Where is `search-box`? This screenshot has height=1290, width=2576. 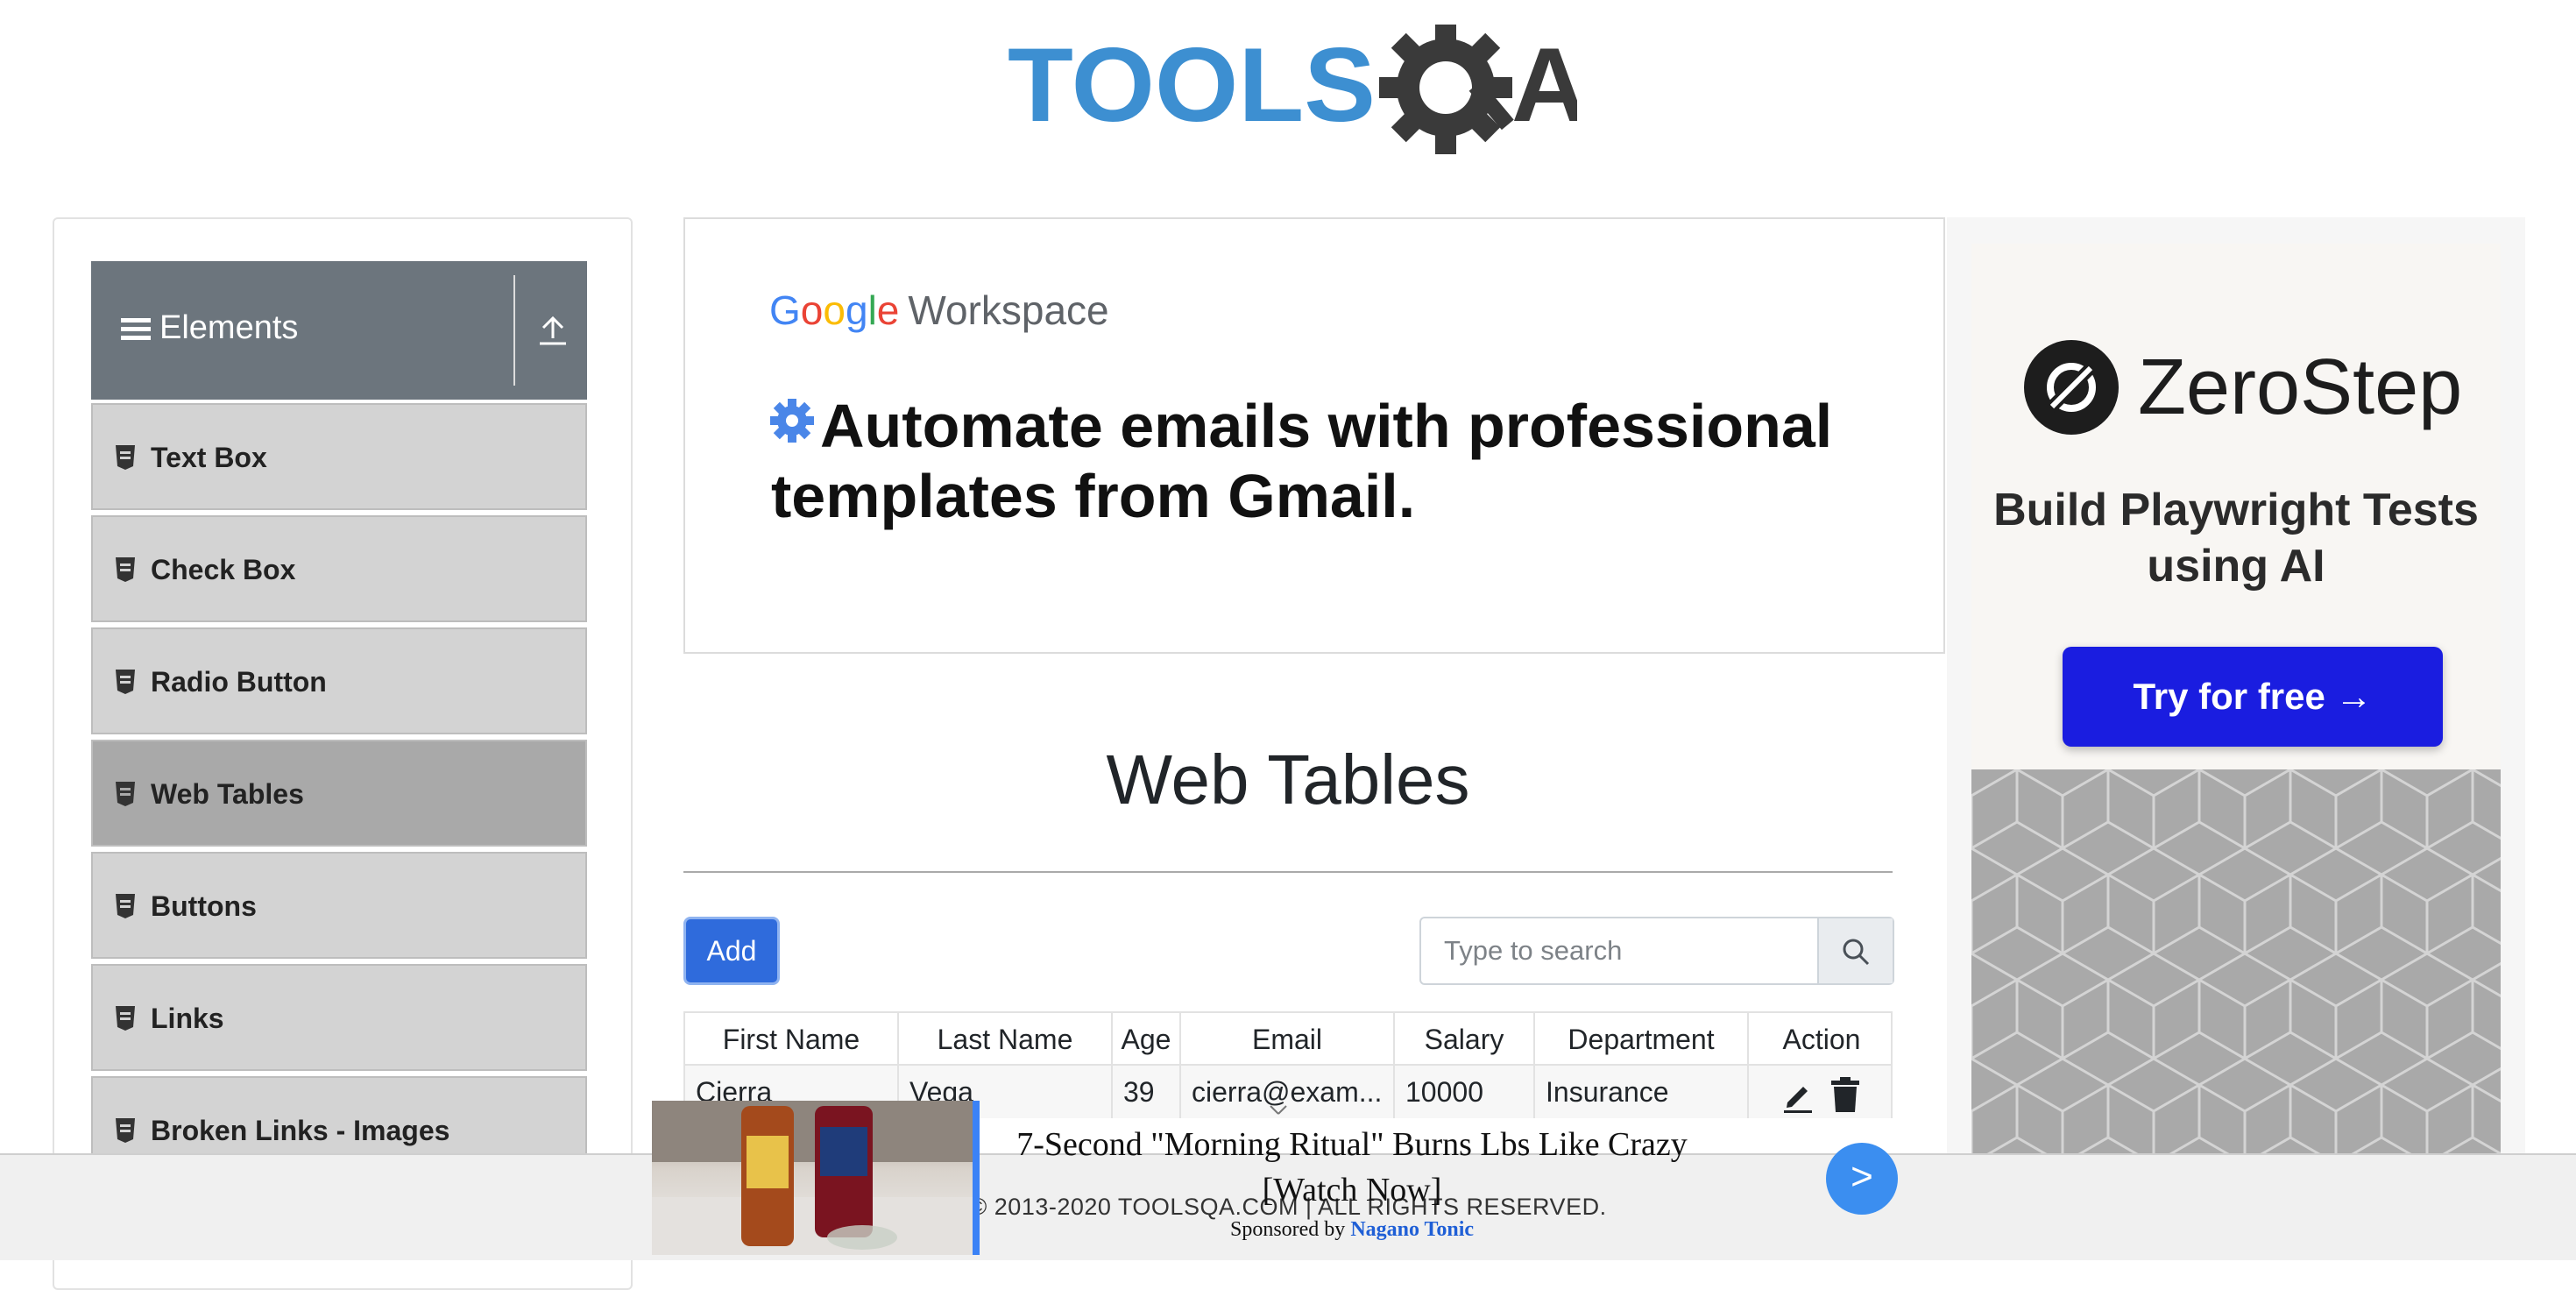 search-box is located at coordinates (1656, 951).